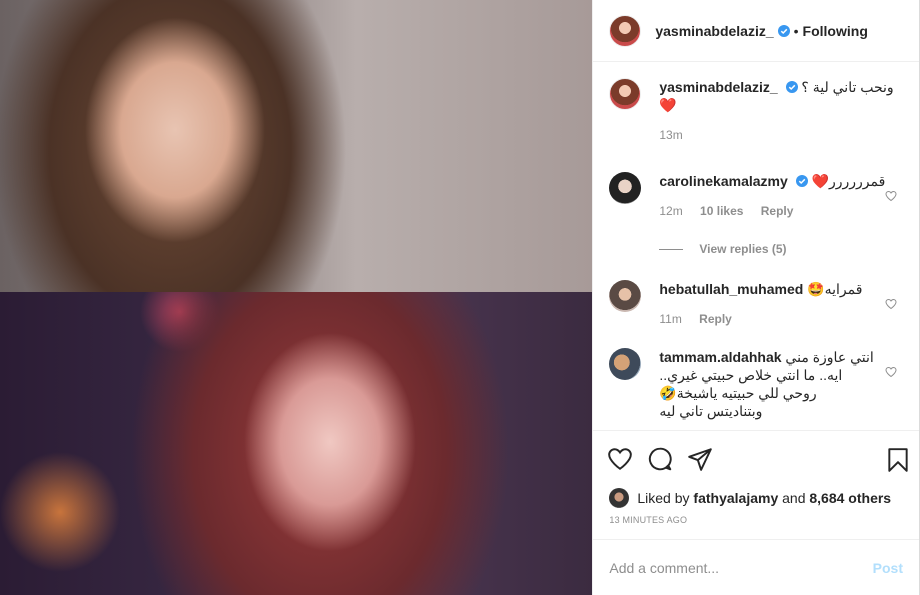  What do you see at coordinates (756, 459) in the screenshot?
I see `action-bar` at bounding box center [756, 459].